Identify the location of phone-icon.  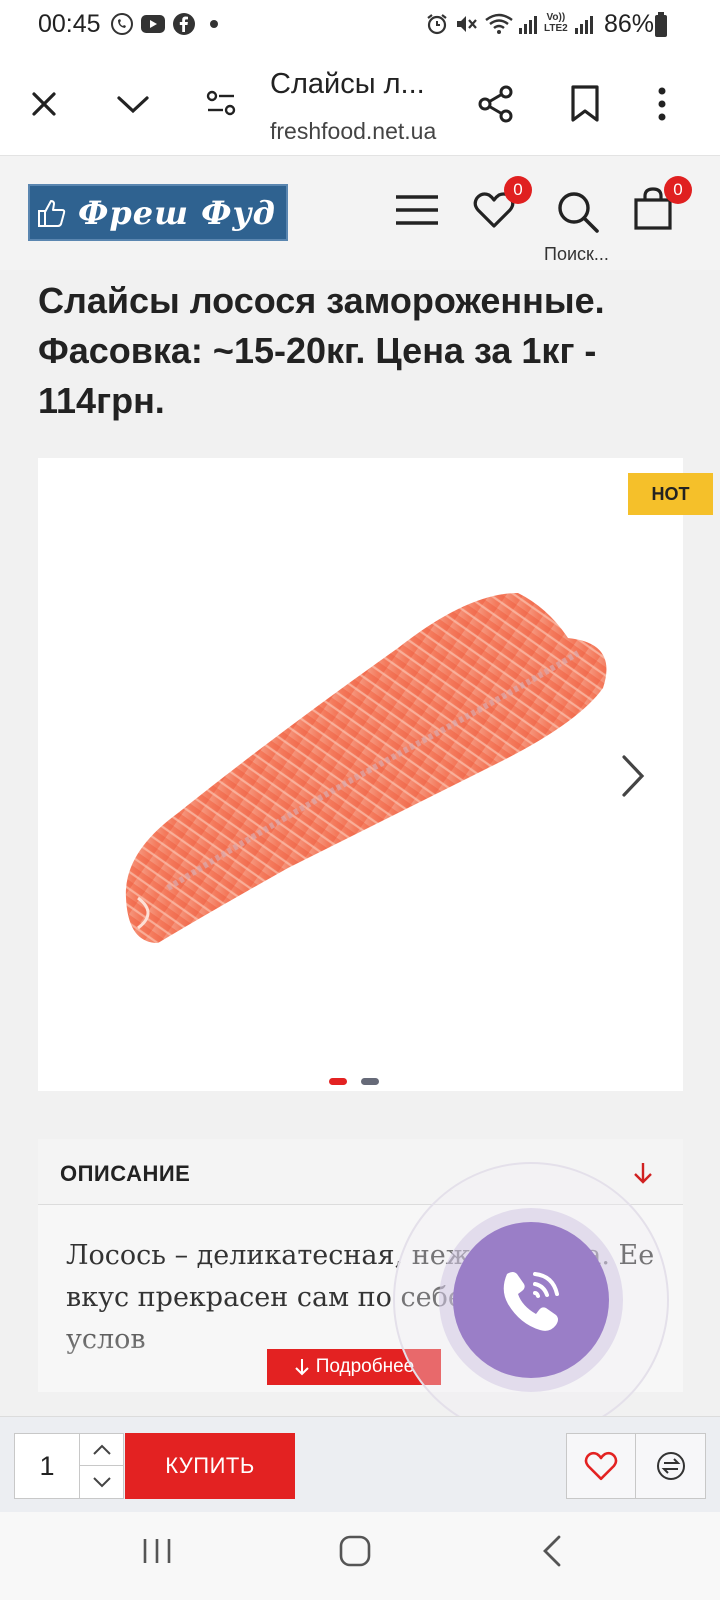
(531, 1300).